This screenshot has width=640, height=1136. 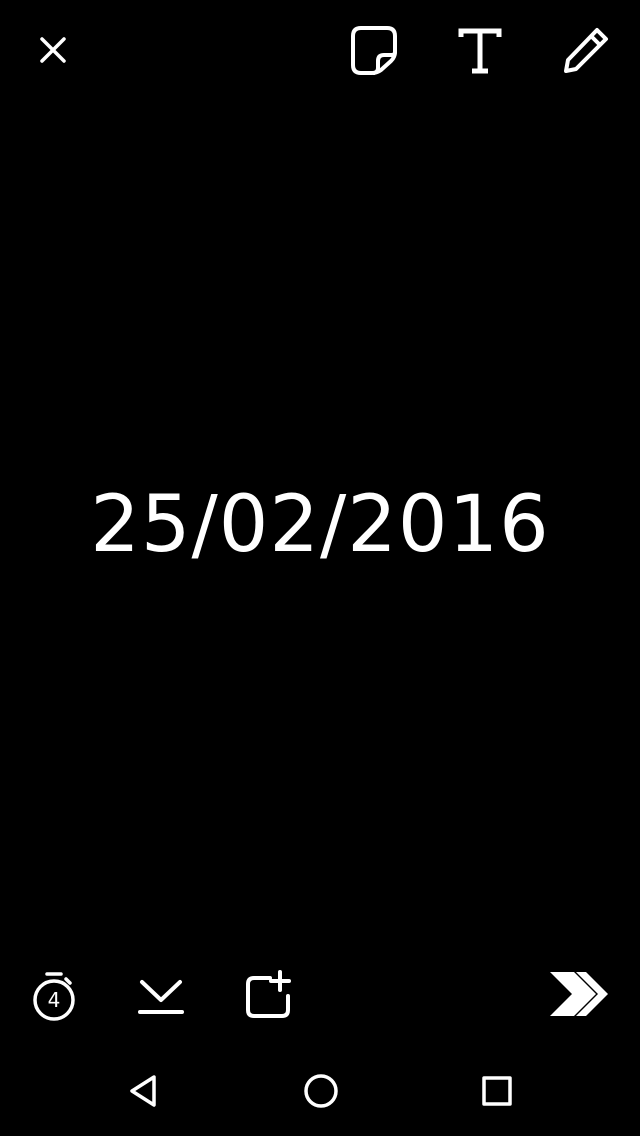 I want to click on close-button, so click(x=53, y=50).